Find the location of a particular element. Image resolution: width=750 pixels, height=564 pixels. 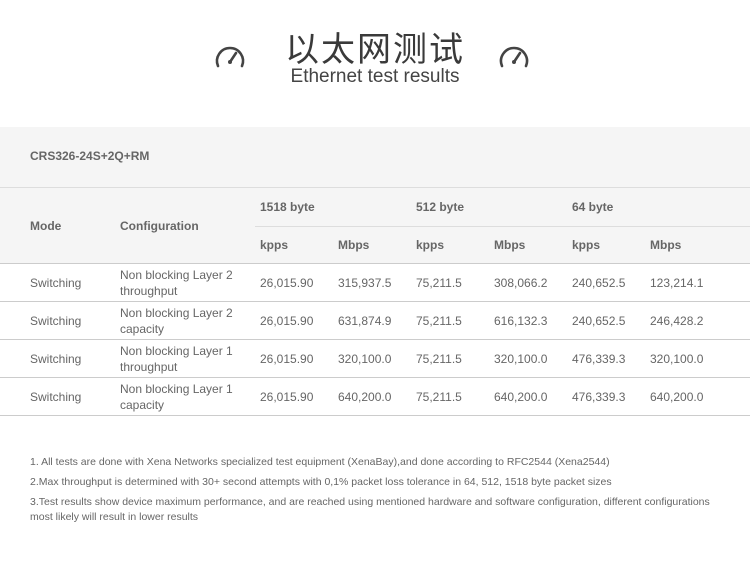

cell-value: 308,066.2 is located at coordinates (521, 283).